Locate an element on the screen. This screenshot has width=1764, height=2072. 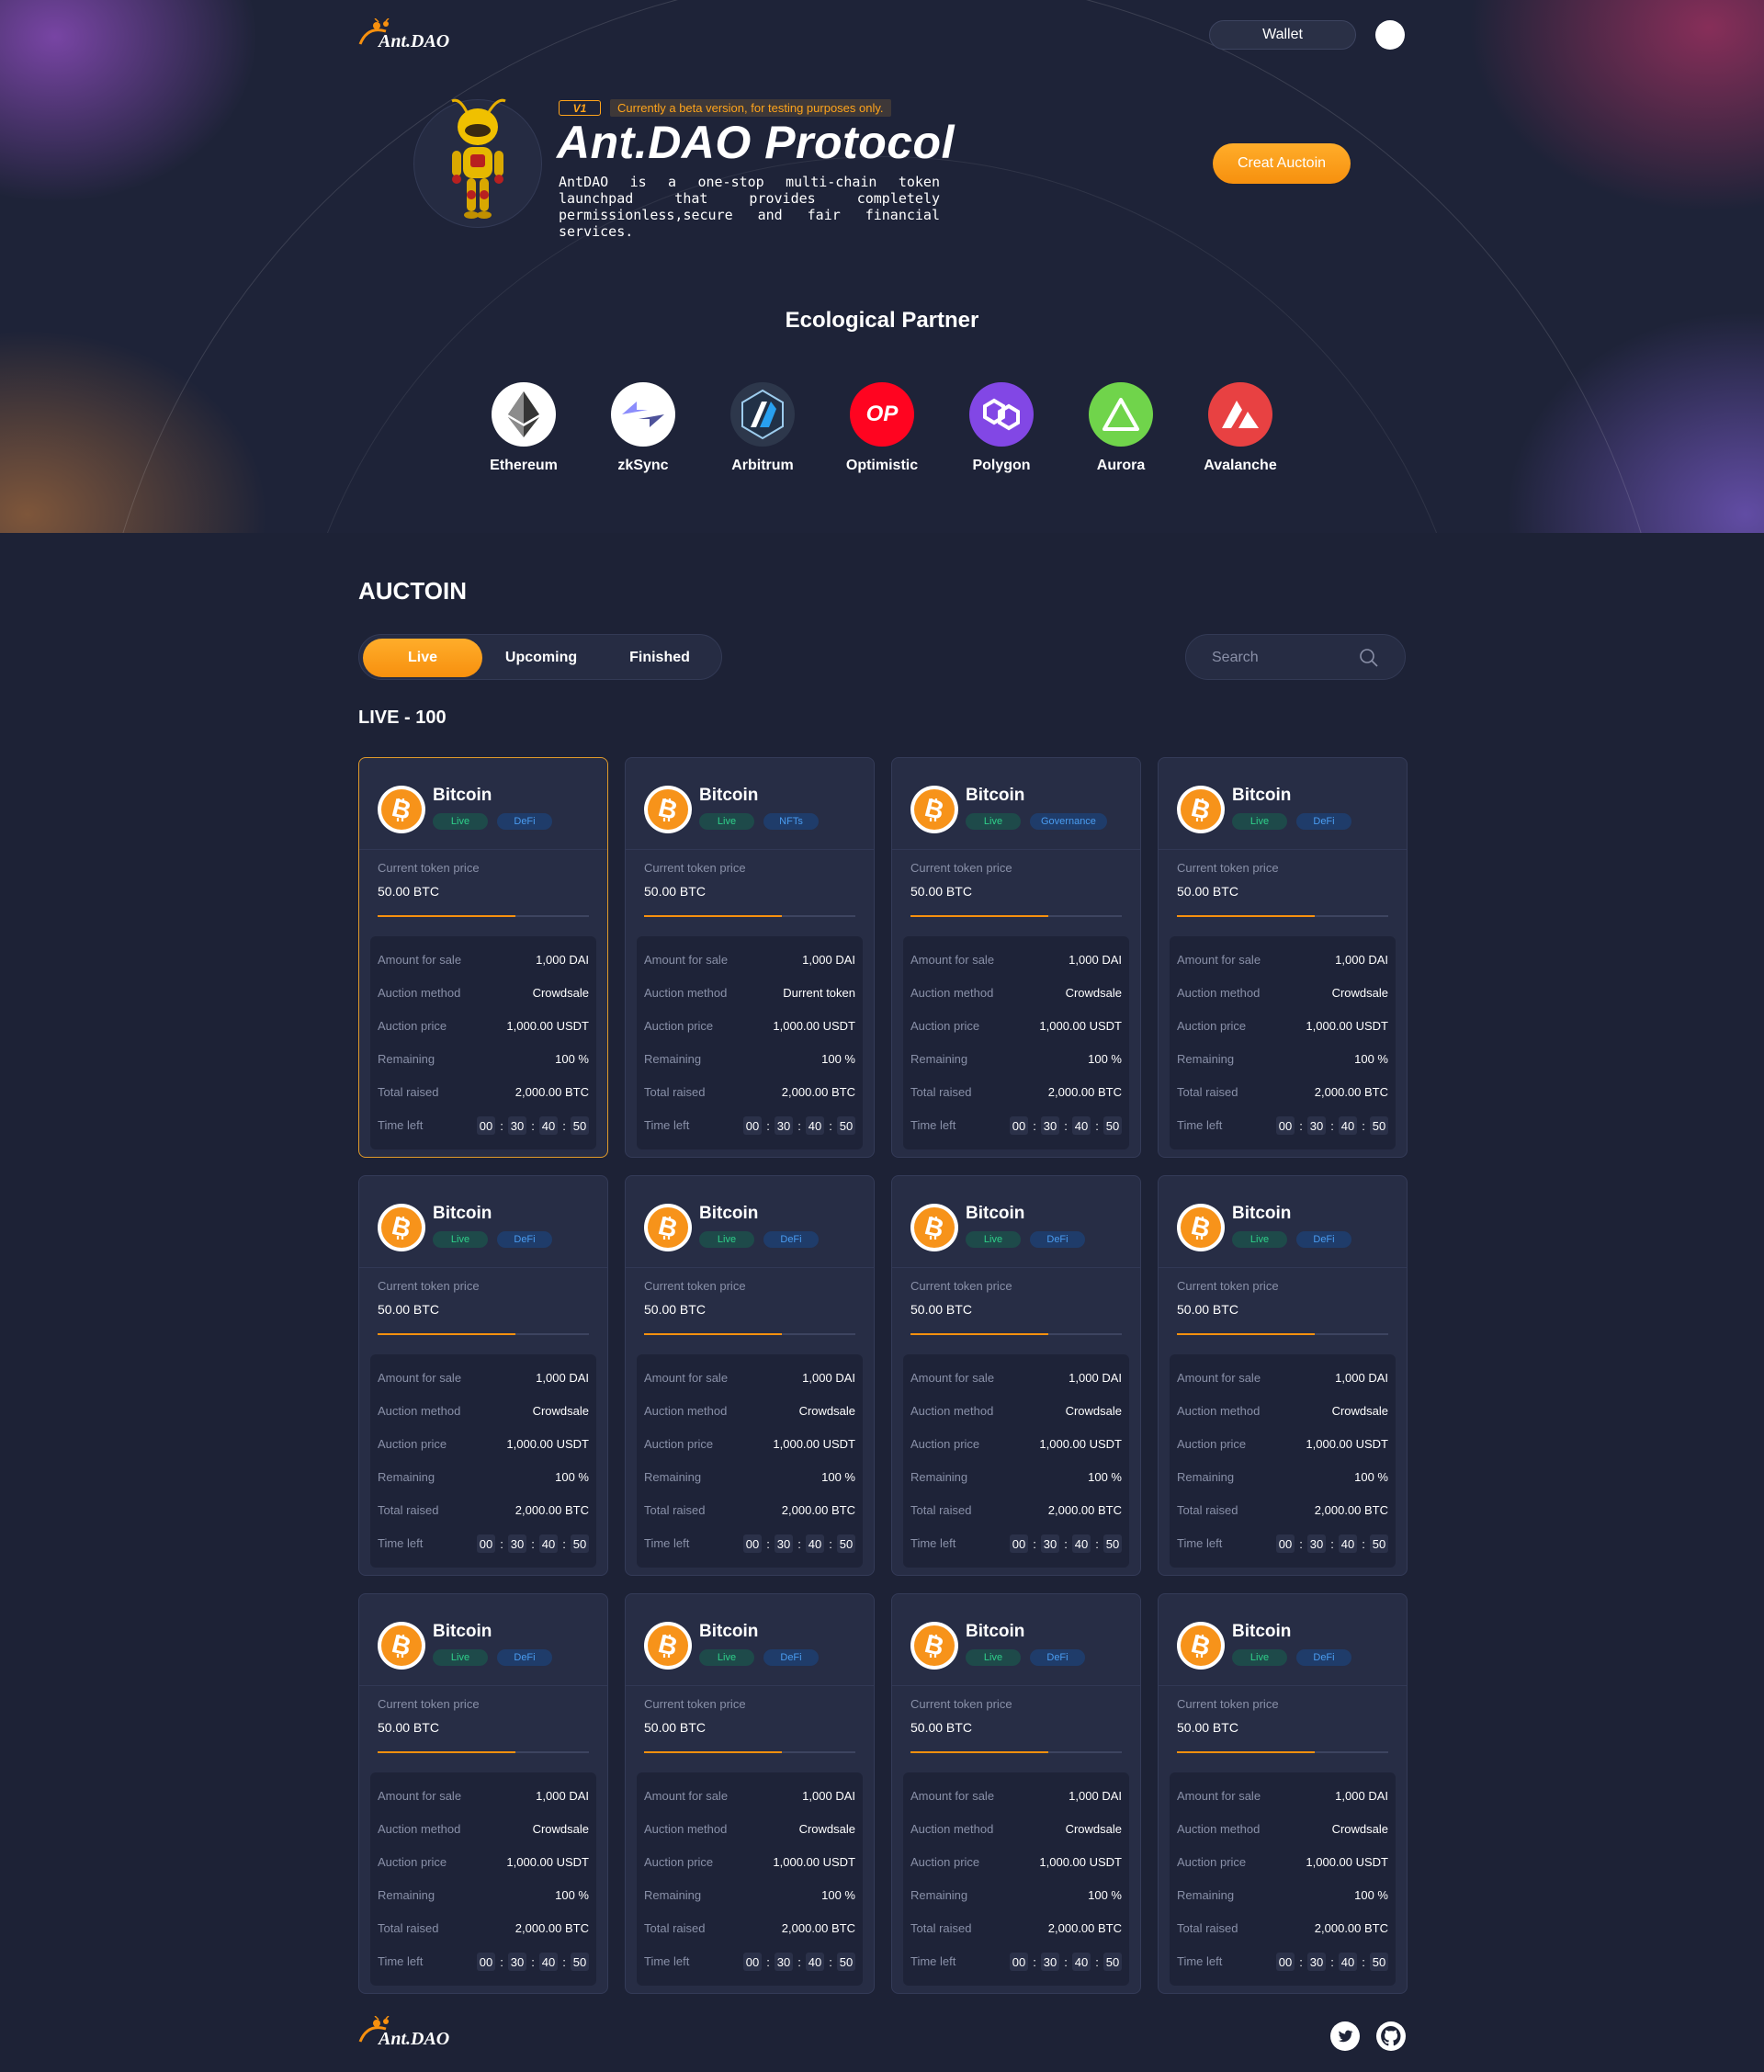
search-icon is located at coordinates (1369, 658).